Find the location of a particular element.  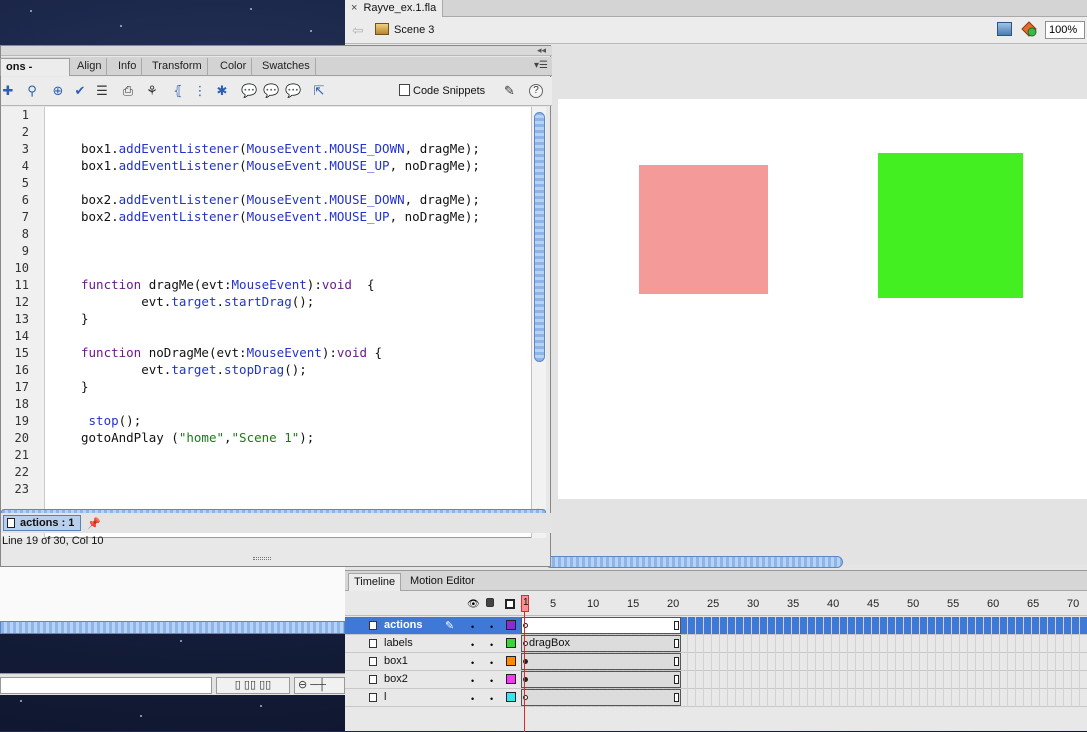

help-icon: ? is located at coordinates (536, 91).